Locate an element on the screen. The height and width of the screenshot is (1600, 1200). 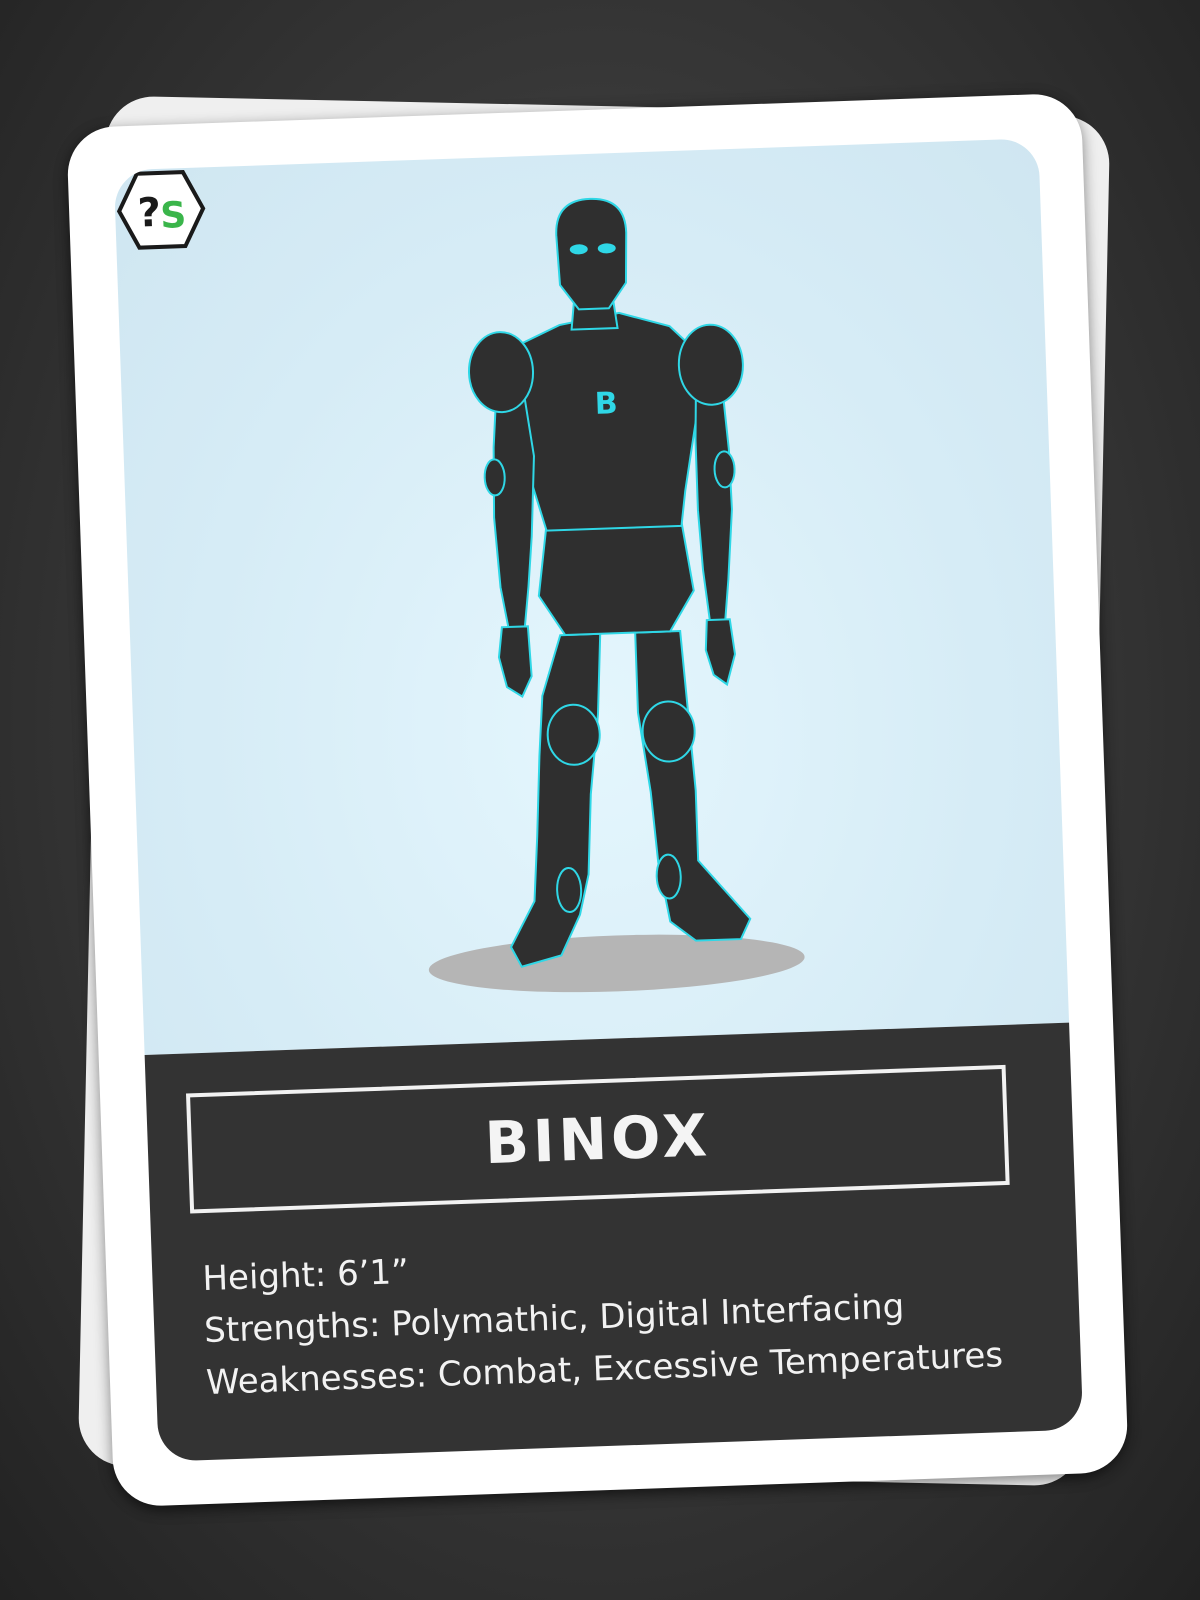
logo-letter-s: S is located at coordinates (173, 216).